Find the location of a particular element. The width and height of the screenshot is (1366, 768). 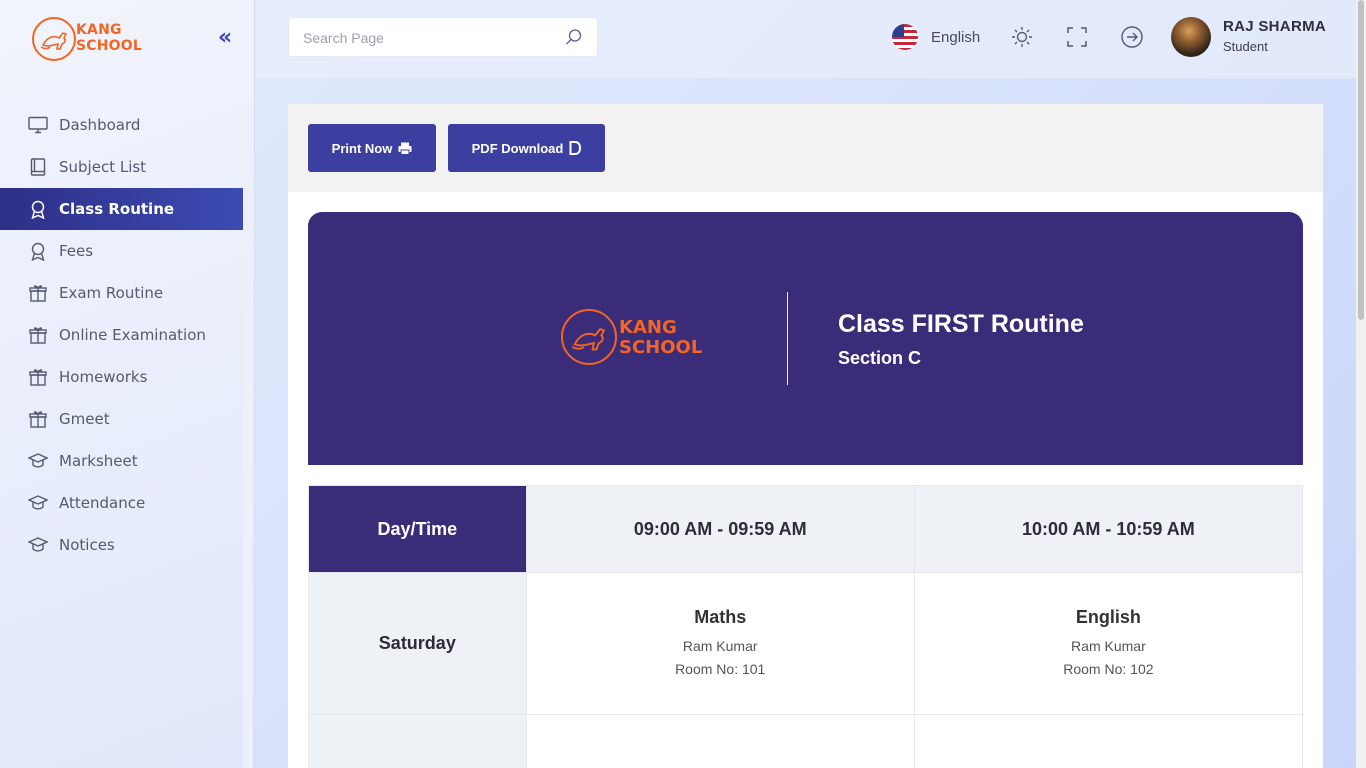

time-slot-header: 09:00 AM - 09:59 AM is located at coordinates (720, 529).